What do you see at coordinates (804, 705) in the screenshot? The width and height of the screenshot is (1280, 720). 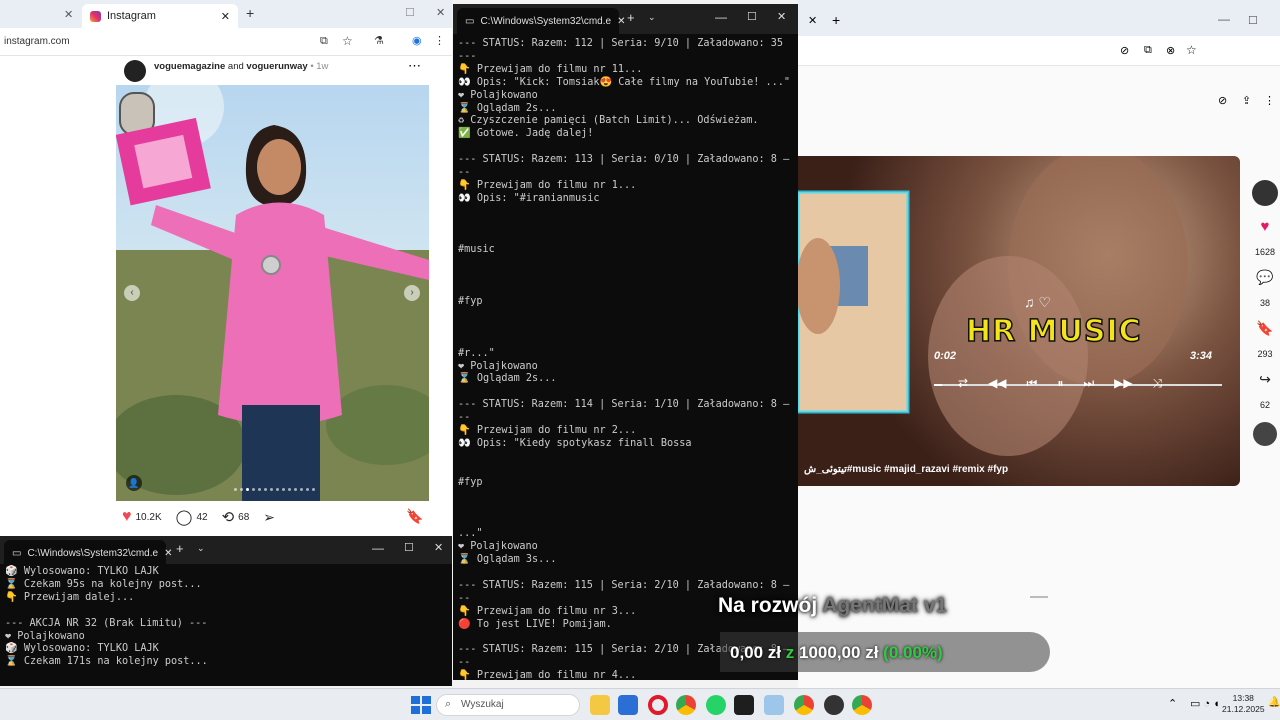 I see `chrome-profile-icon` at bounding box center [804, 705].